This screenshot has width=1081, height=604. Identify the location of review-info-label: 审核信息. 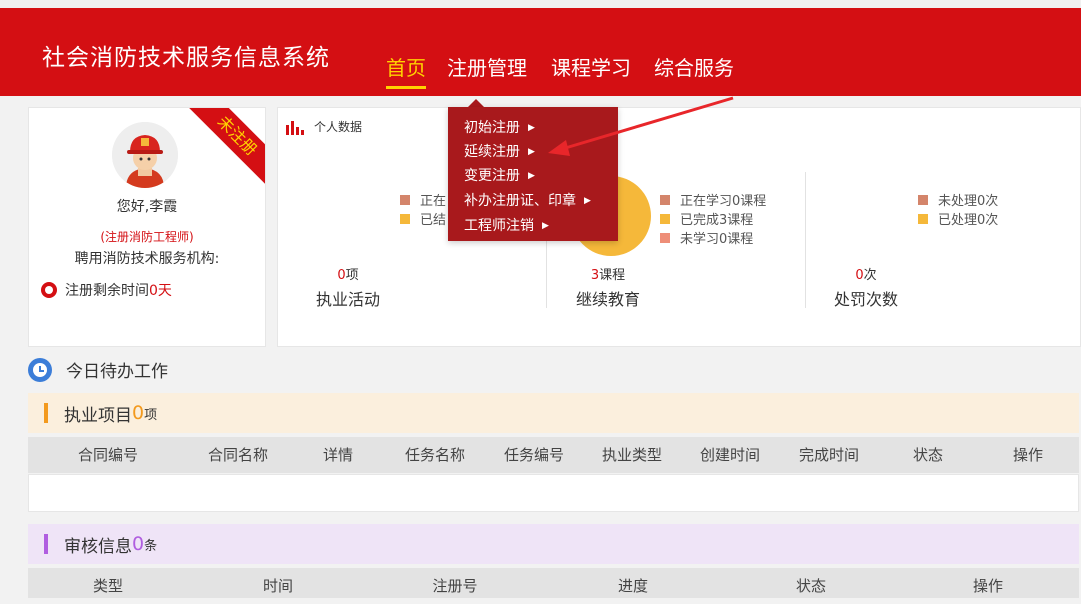
(98, 546).